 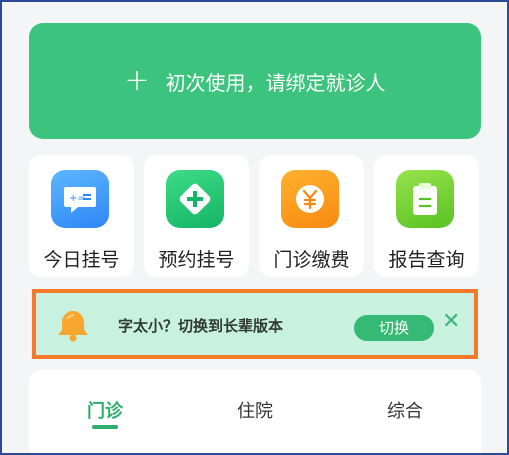 I want to click on yuan-coin-icon, so click(x=310, y=199).